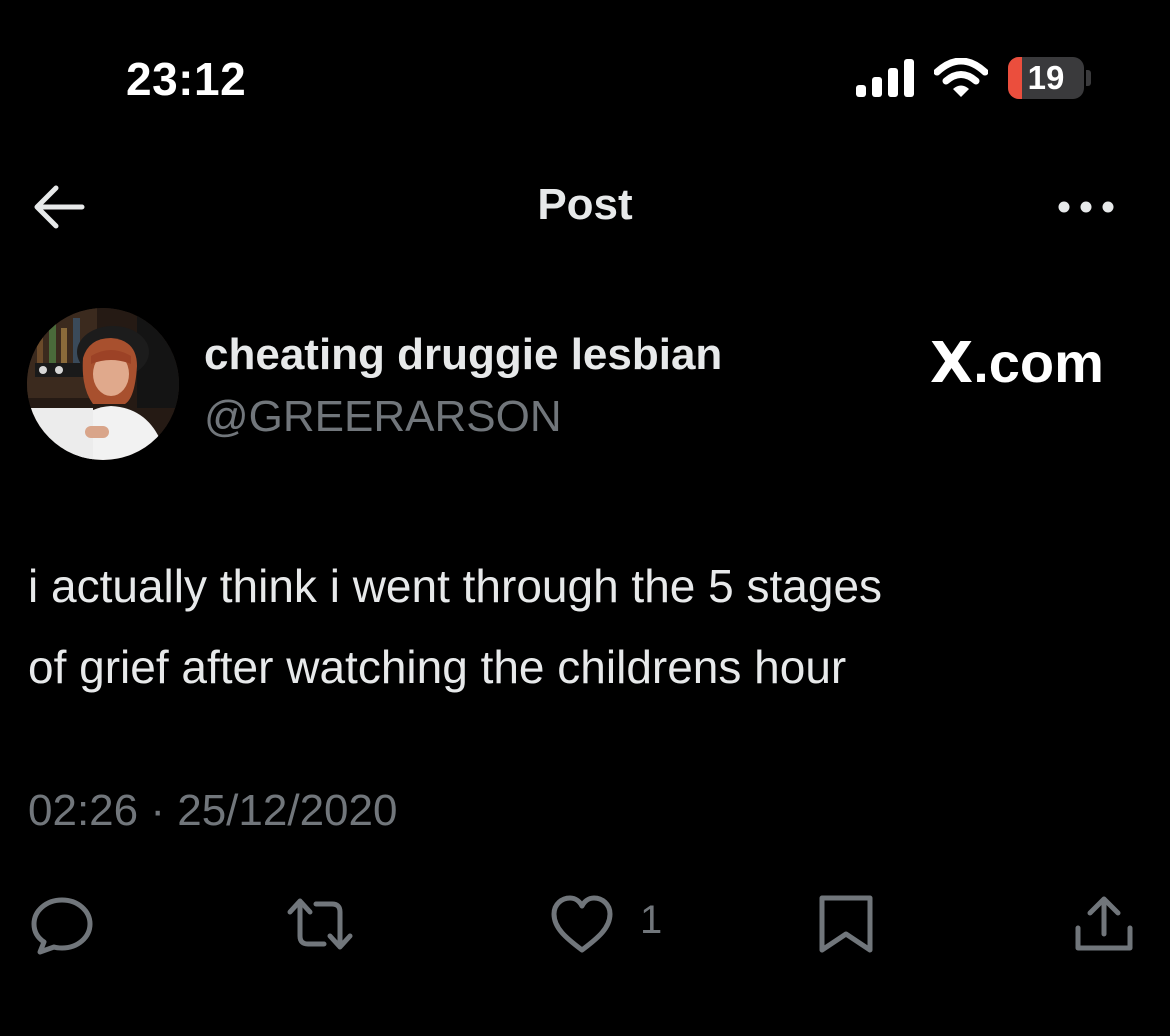  Describe the element at coordinates (1104, 924) in the screenshot. I see `share-icon` at that location.